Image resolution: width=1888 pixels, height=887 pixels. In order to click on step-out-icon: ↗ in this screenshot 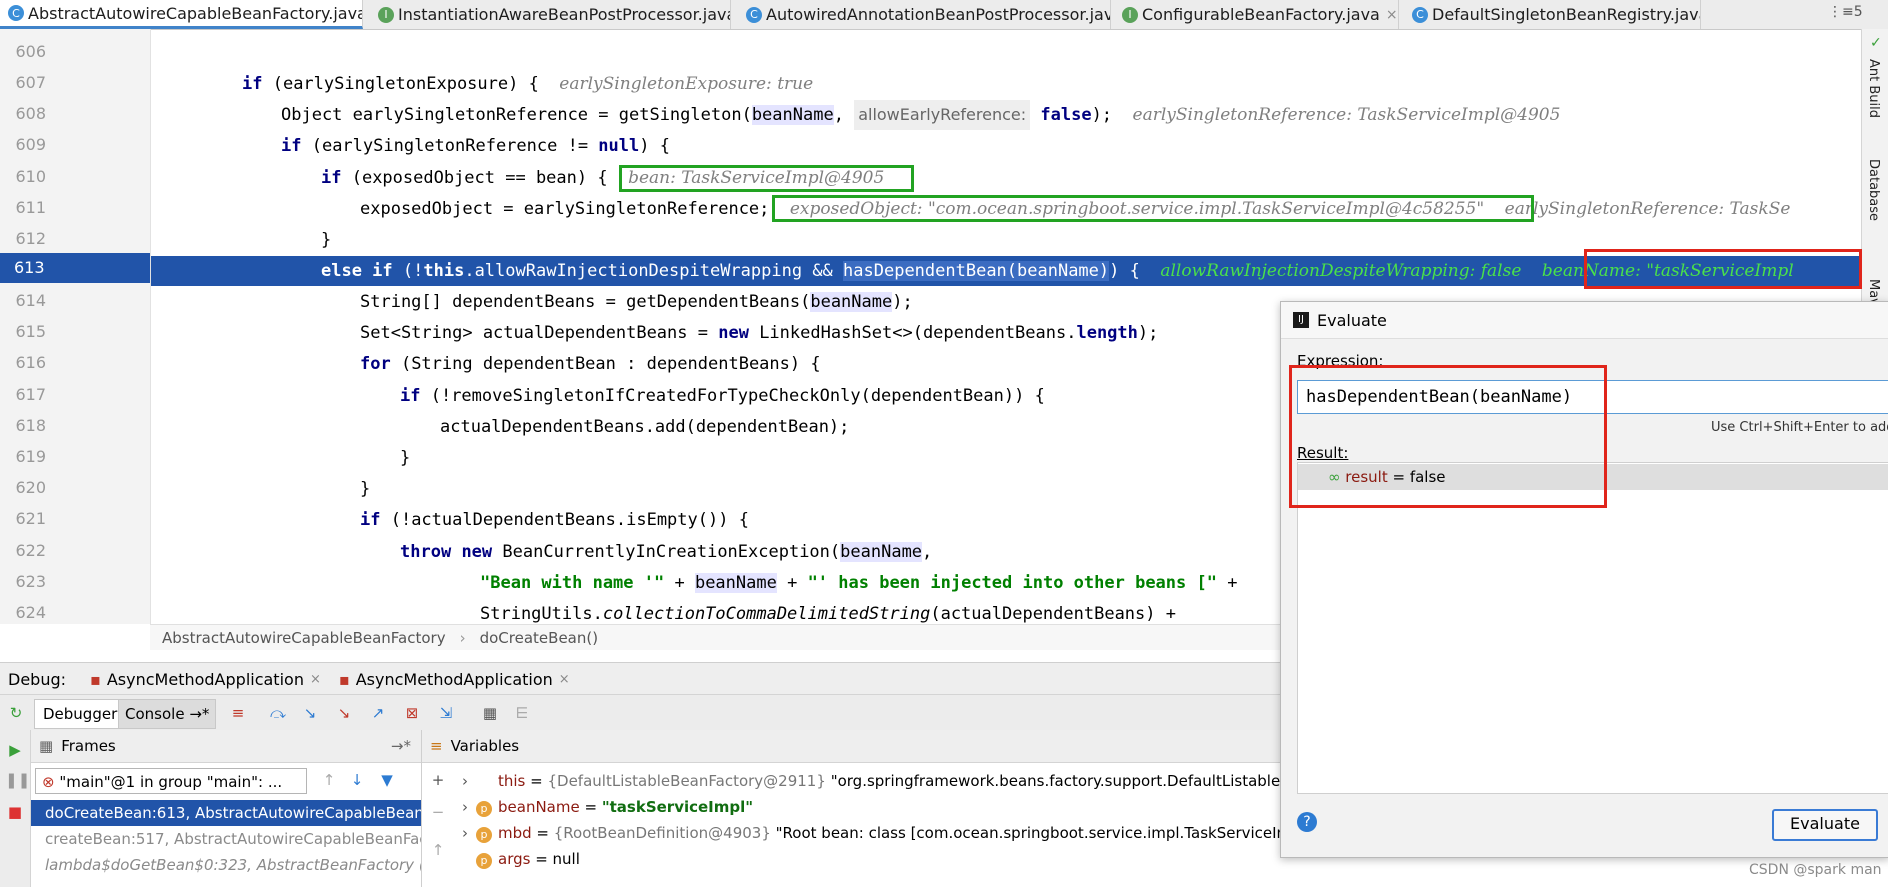, I will do `click(378, 713)`.